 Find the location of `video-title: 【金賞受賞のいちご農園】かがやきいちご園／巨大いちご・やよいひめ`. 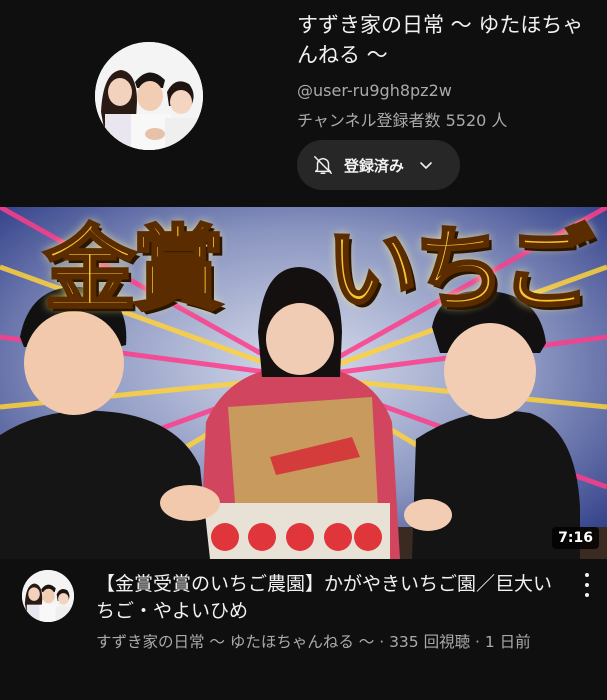

video-title: 【金賞受賞のいちご農園】かがやきいちご園／巨大いちご・やよいひめ is located at coordinates (331, 598).